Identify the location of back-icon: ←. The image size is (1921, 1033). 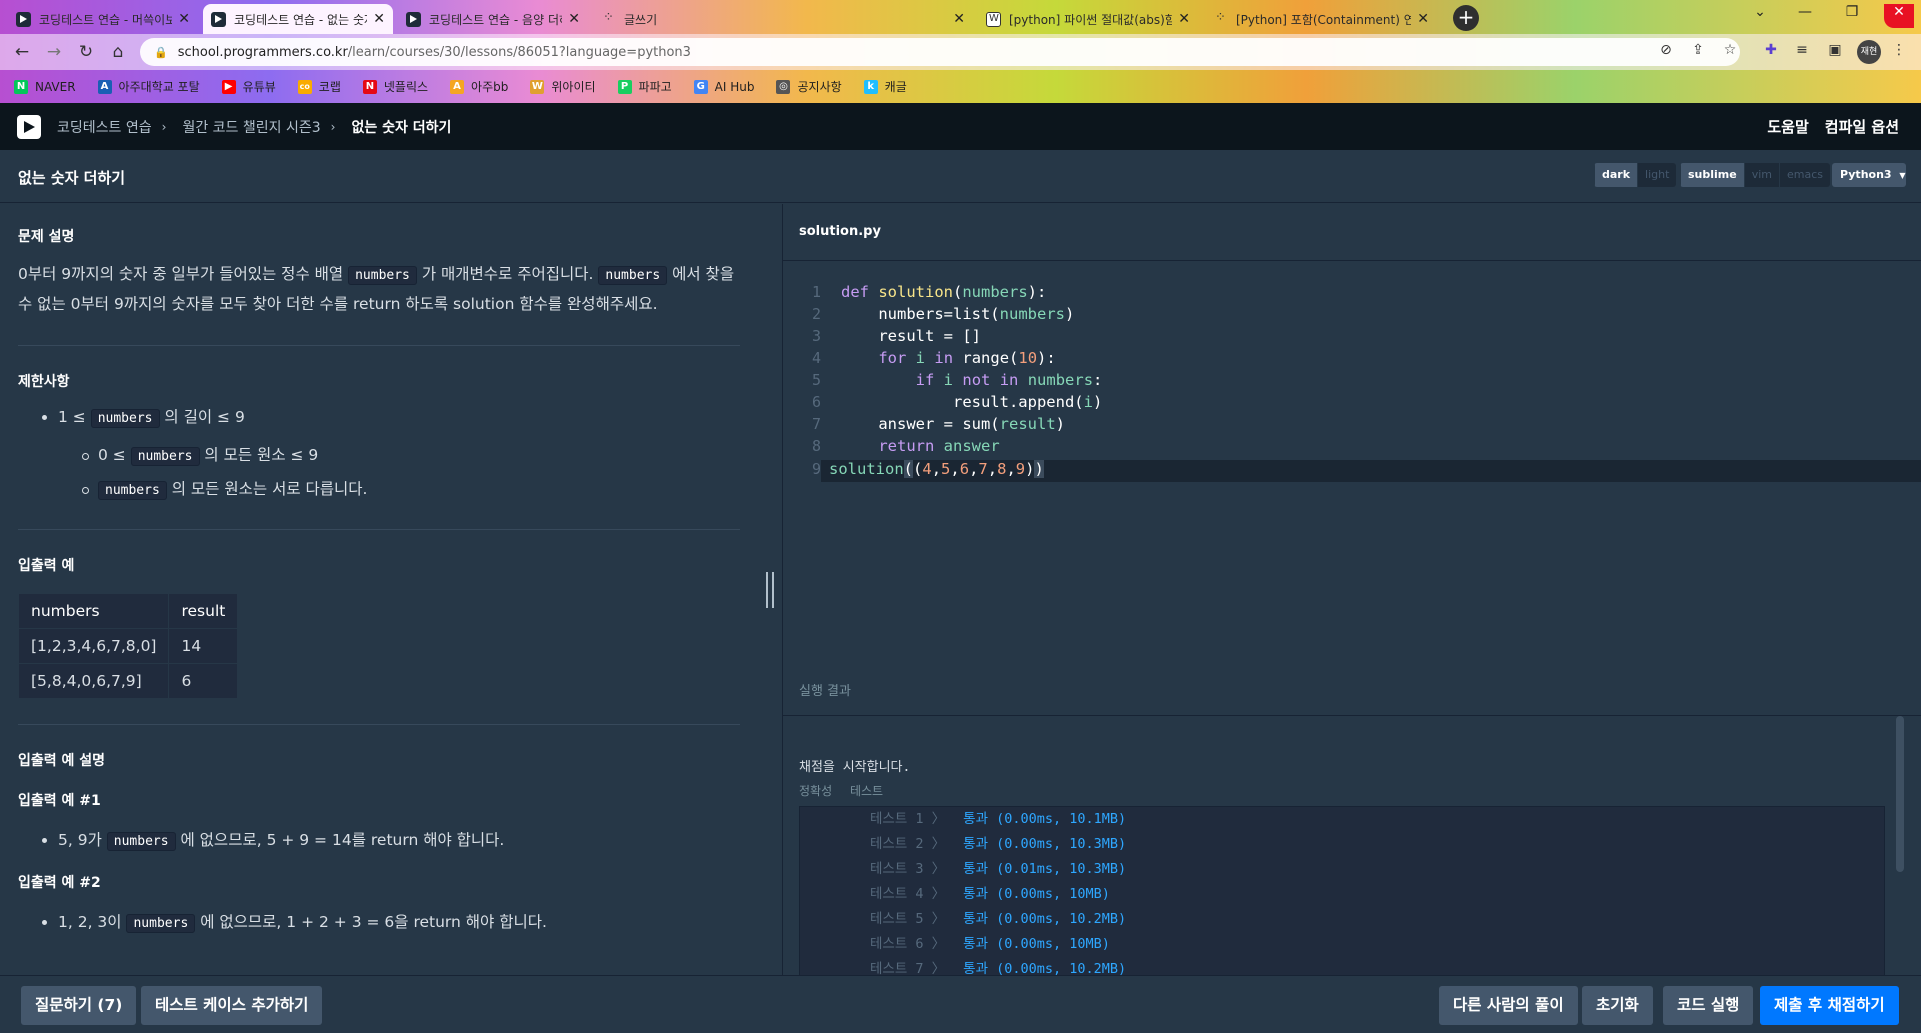
(22, 52).